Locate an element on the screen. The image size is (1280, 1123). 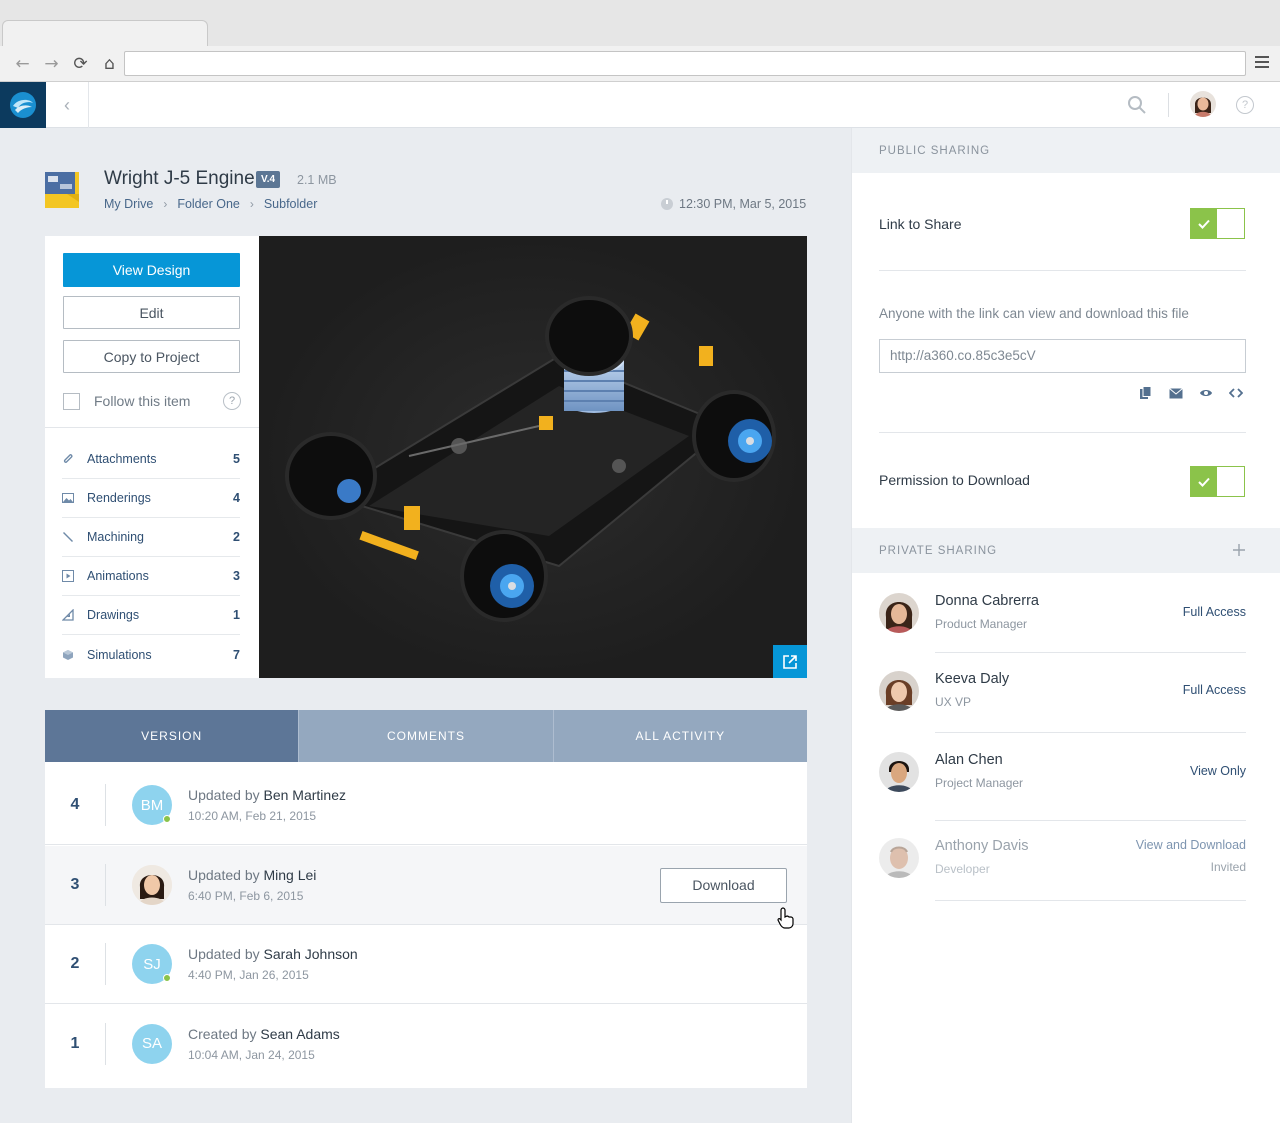
user-avatar is located at coordinates (1203, 104).